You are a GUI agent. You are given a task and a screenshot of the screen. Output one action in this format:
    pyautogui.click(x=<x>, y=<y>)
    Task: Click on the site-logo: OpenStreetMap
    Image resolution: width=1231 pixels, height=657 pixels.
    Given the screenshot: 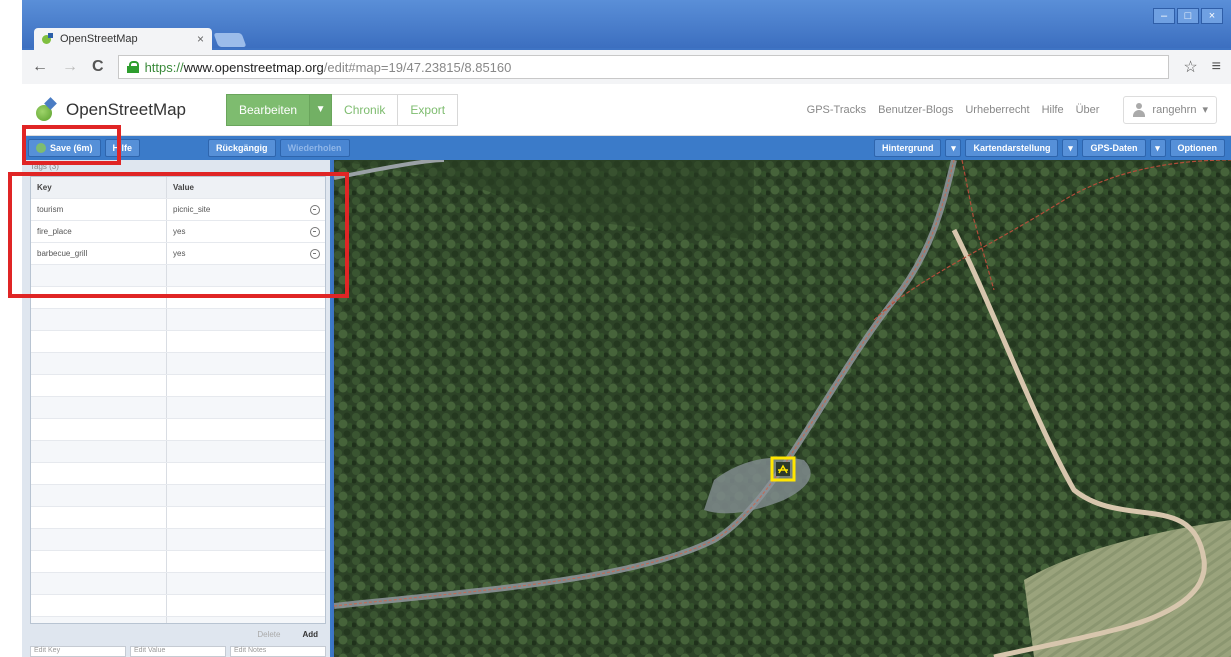 What is the action you would take?
    pyautogui.click(x=131, y=110)
    